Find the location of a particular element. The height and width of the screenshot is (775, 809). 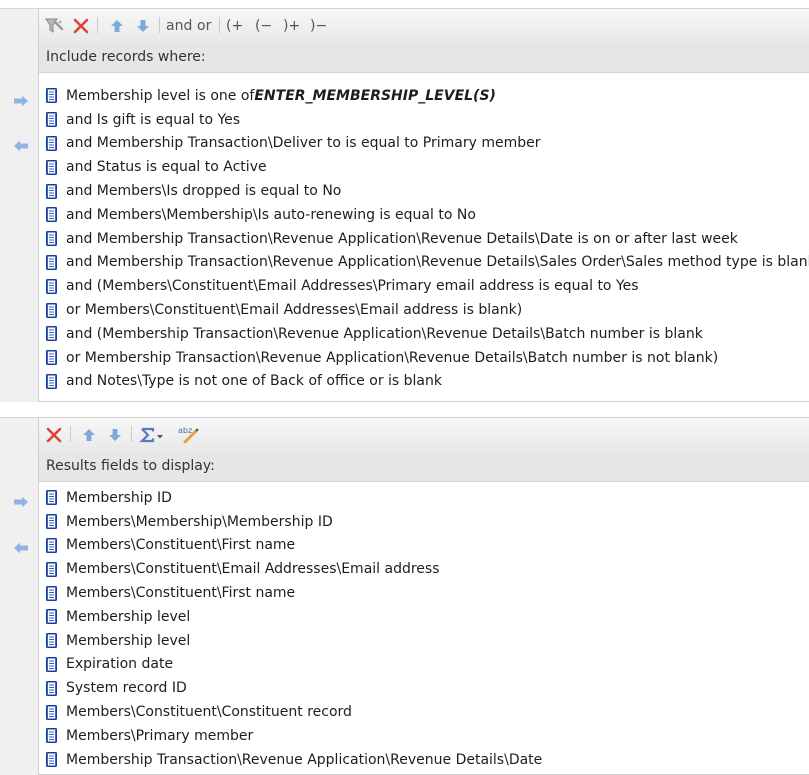

filter-row: and Status is equal to Active is located at coordinates (427, 167).